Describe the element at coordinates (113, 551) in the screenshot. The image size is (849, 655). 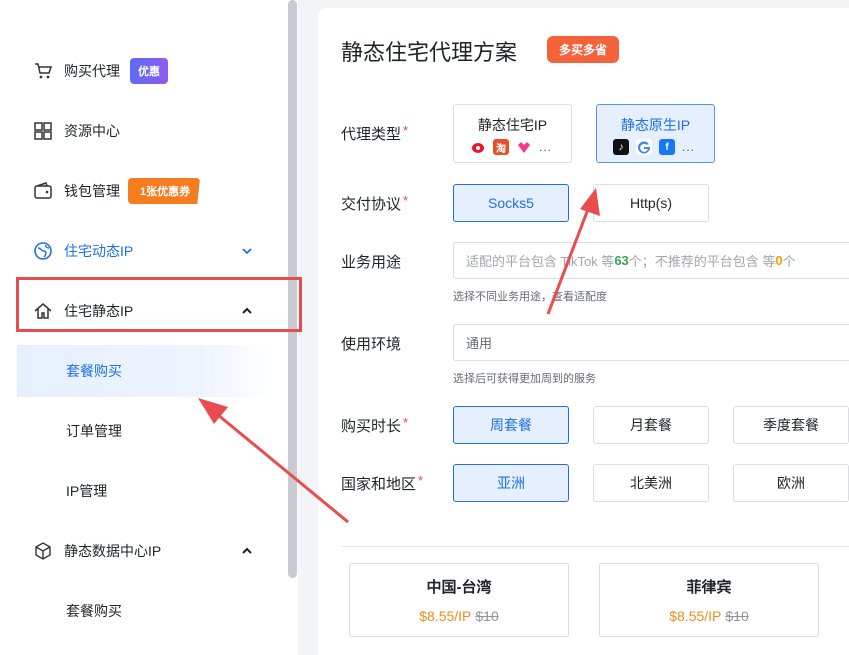
I see `sidebar-item-label: 静态数据中心IP` at that location.